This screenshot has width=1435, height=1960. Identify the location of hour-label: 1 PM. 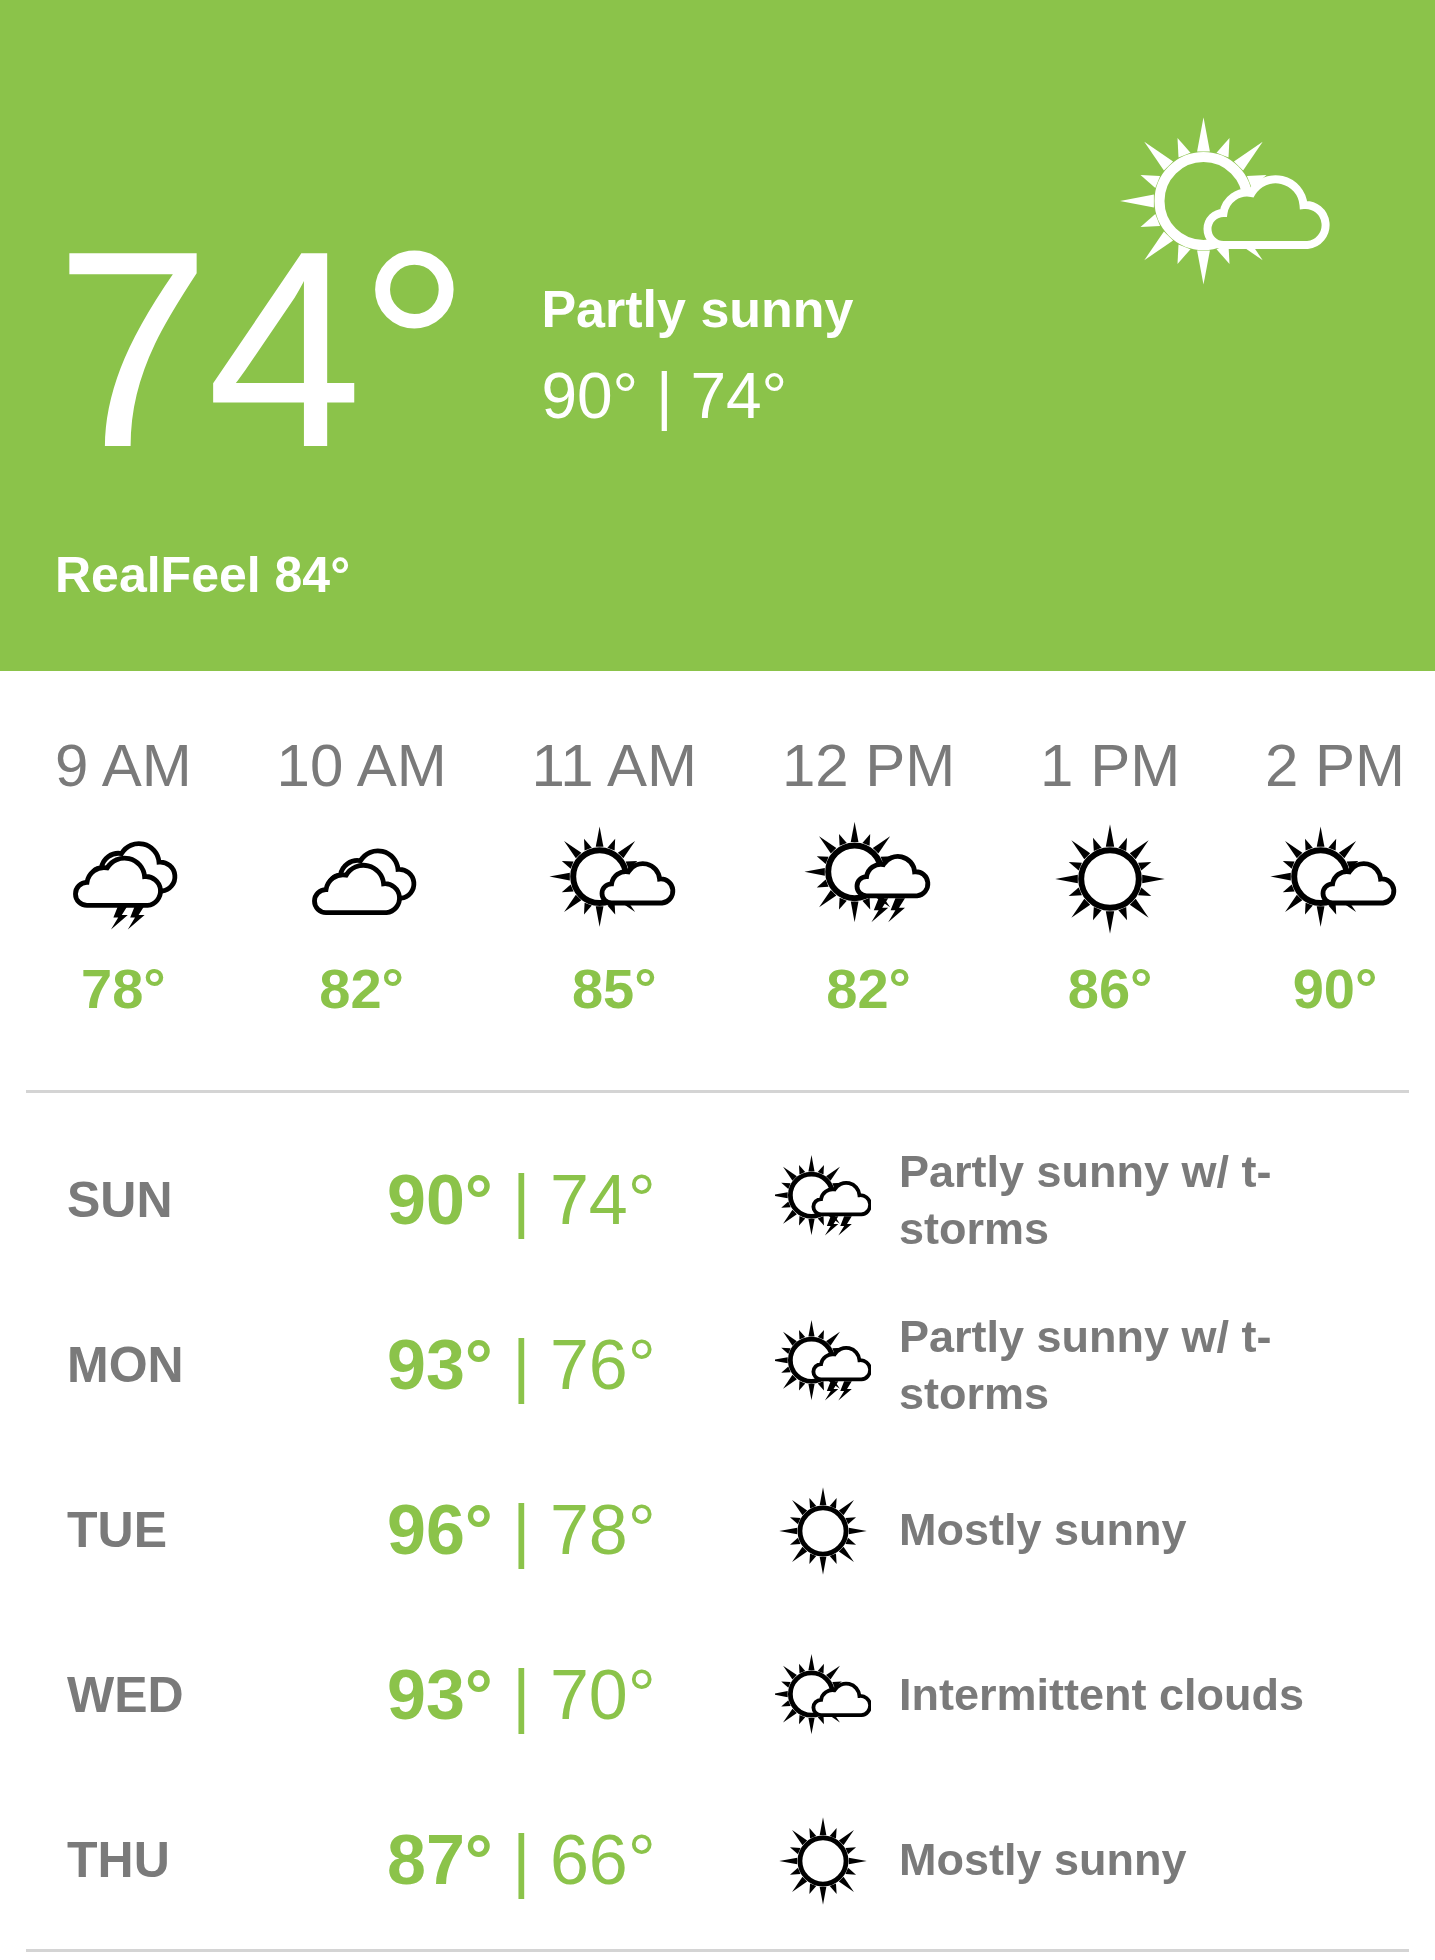
(1110, 766).